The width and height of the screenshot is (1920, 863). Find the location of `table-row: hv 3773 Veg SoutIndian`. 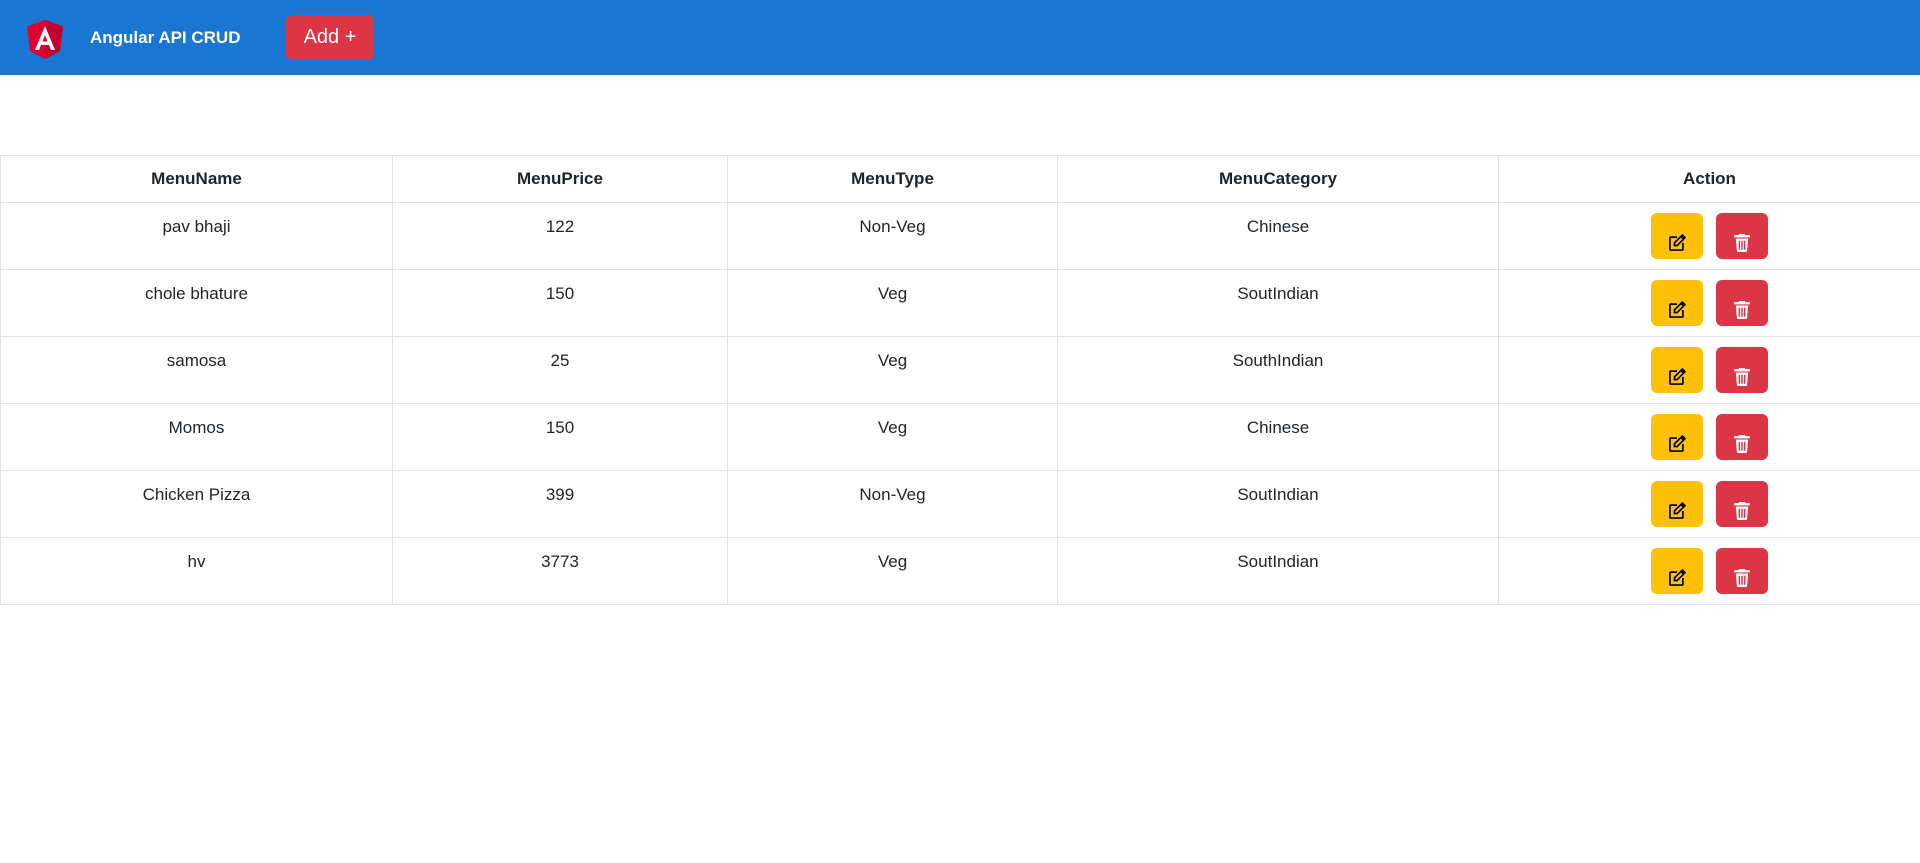

table-row: hv 3773 Veg SoutIndian is located at coordinates (960, 571).